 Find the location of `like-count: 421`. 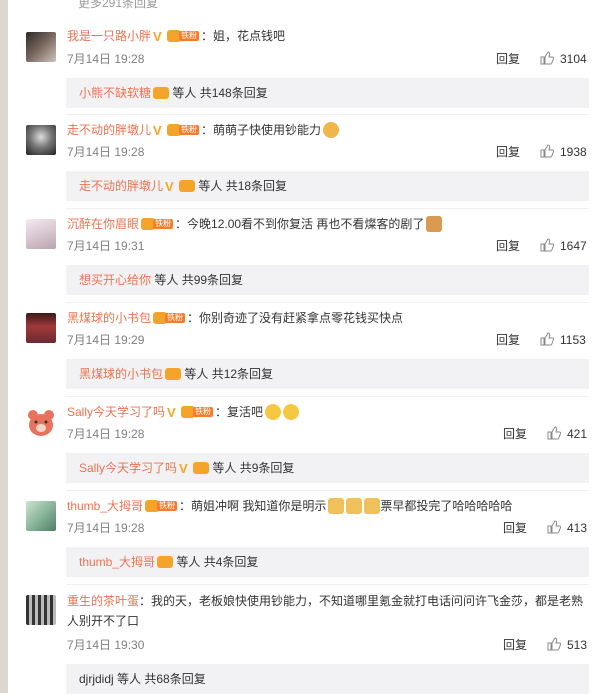

like-count: 421 is located at coordinates (577, 434).